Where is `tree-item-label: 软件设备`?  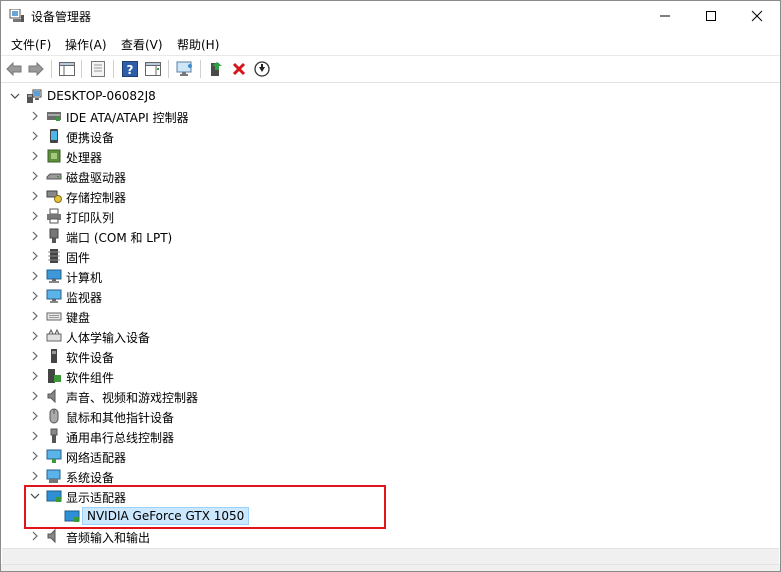 tree-item-label: 软件设备 is located at coordinates (90, 358).